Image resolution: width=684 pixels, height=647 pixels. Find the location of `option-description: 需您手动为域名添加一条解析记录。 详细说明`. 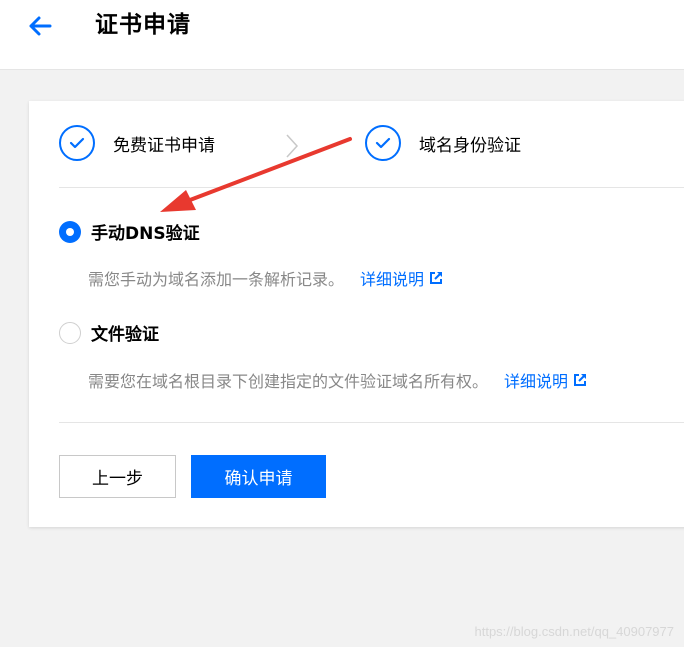

option-description: 需您手动为域名添加一条解析记录。 详细说明 is located at coordinates (265, 278).